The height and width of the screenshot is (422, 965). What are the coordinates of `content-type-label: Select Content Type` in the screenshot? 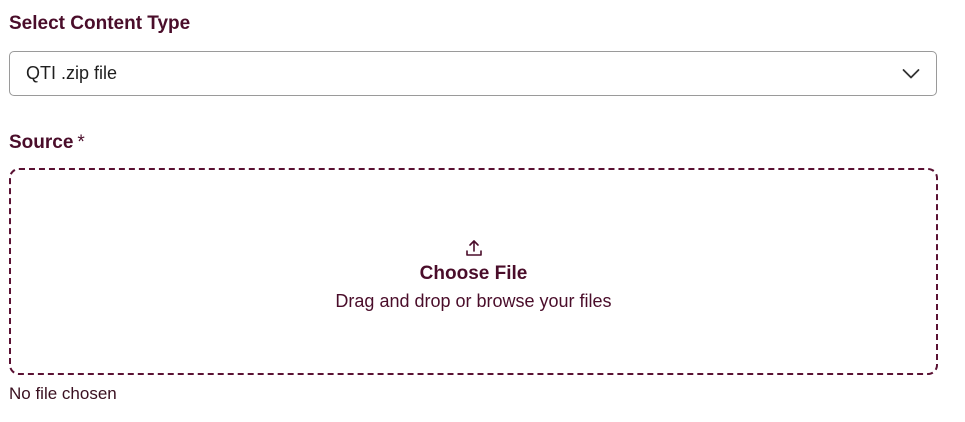 It's located at (99, 23).